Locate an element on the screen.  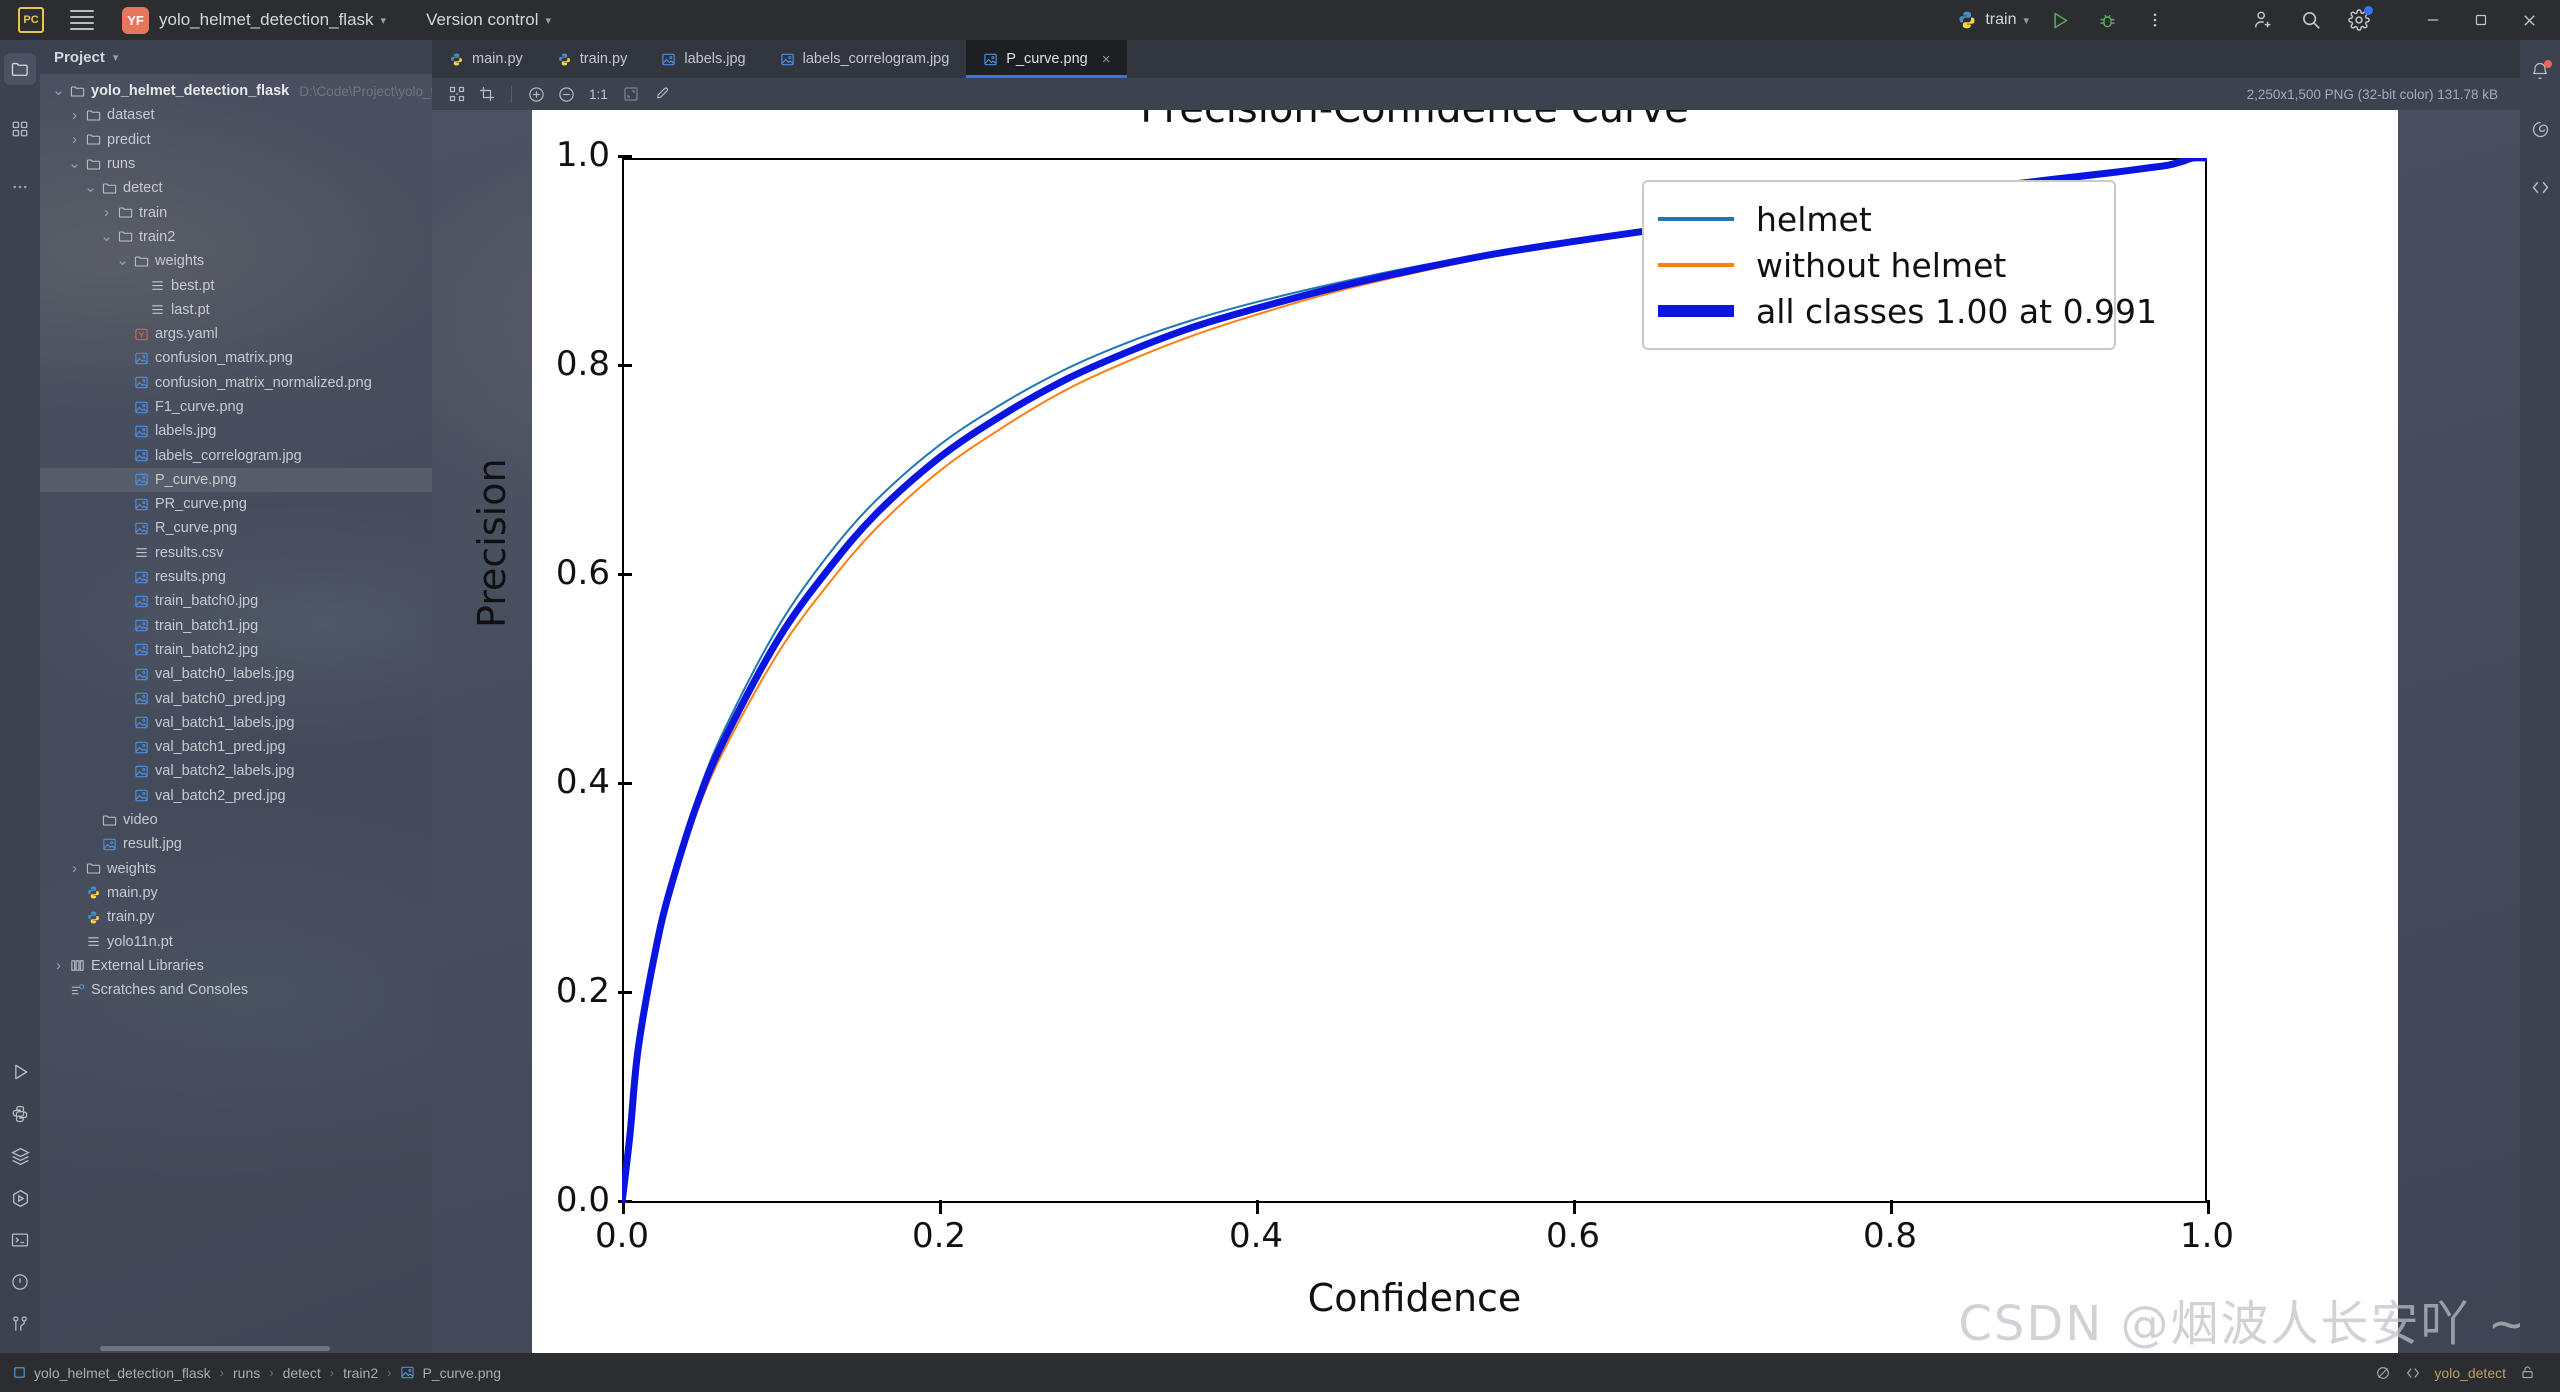
tree-item: confusion_matrix.png is located at coordinates (236, 358).